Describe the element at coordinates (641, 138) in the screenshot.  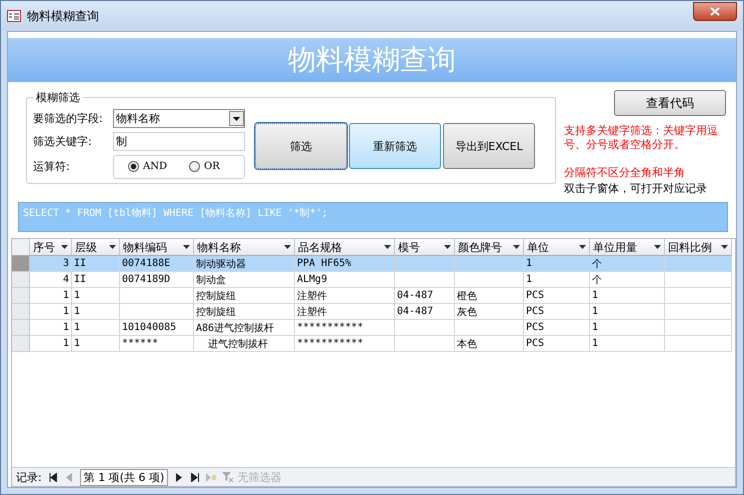
I see `hint-text: 支持多关键字筛选：关键字用逗号、分号或者空格分开。` at that location.